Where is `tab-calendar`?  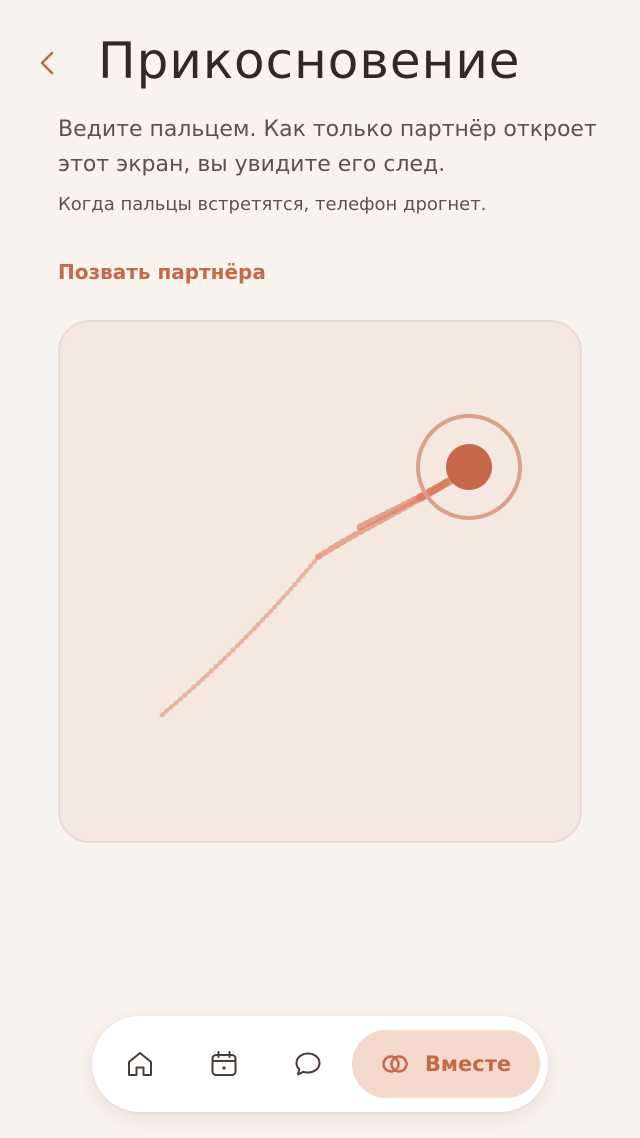
tab-calendar is located at coordinates (224, 1064).